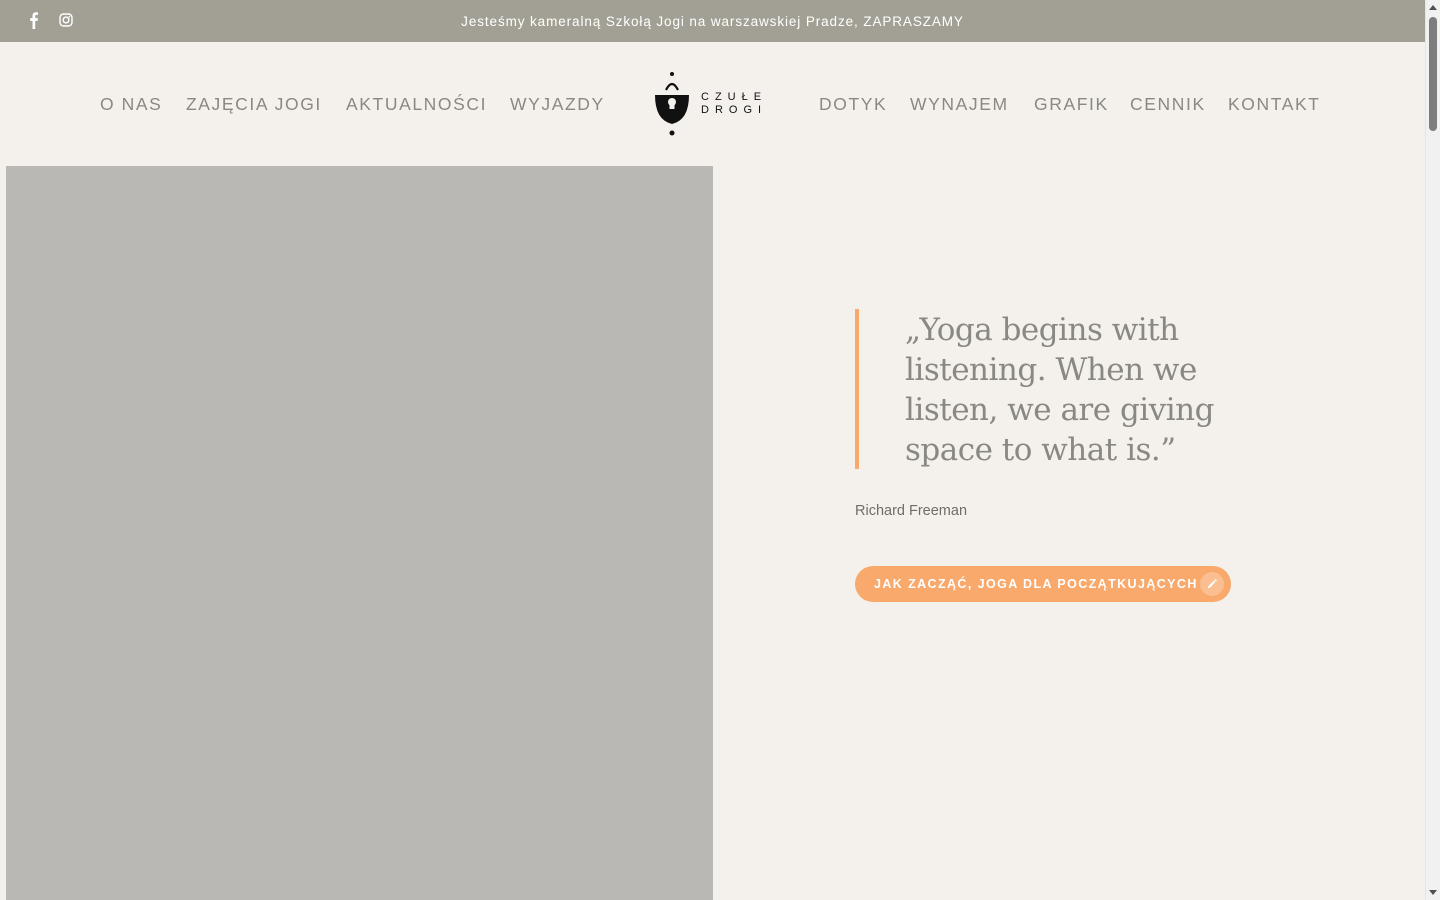  Describe the element at coordinates (911, 511) in the screenshot. I see `quote-author: Richard Freeman` at that location.